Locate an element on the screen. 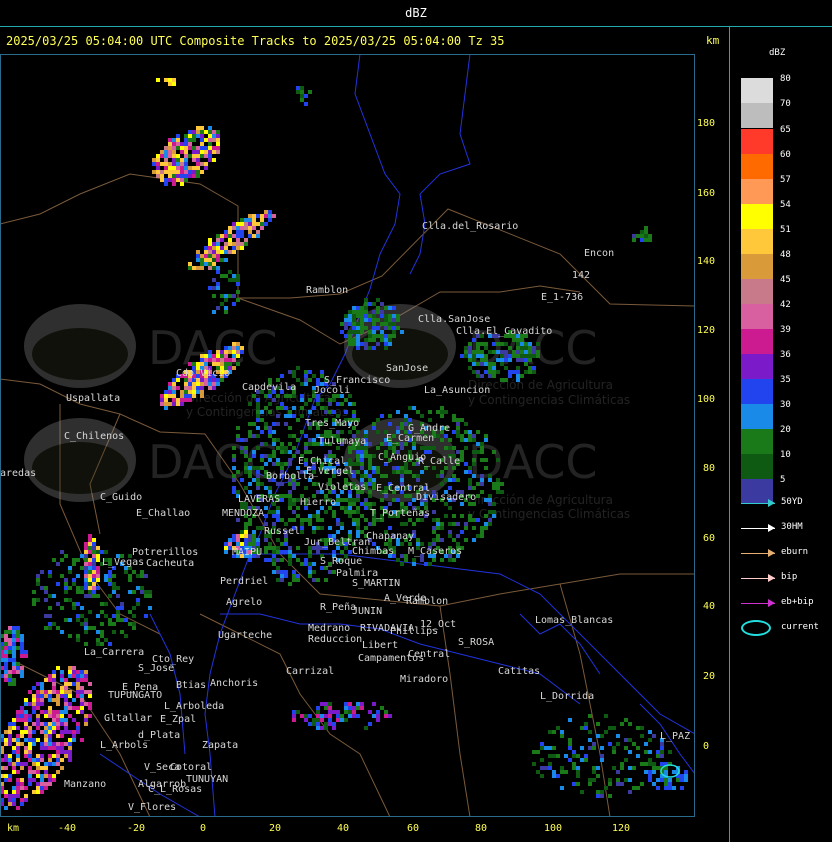 The height and width of the screenshot is (842, 832). place-label: Capdevila is located at coordinates (269, 387).